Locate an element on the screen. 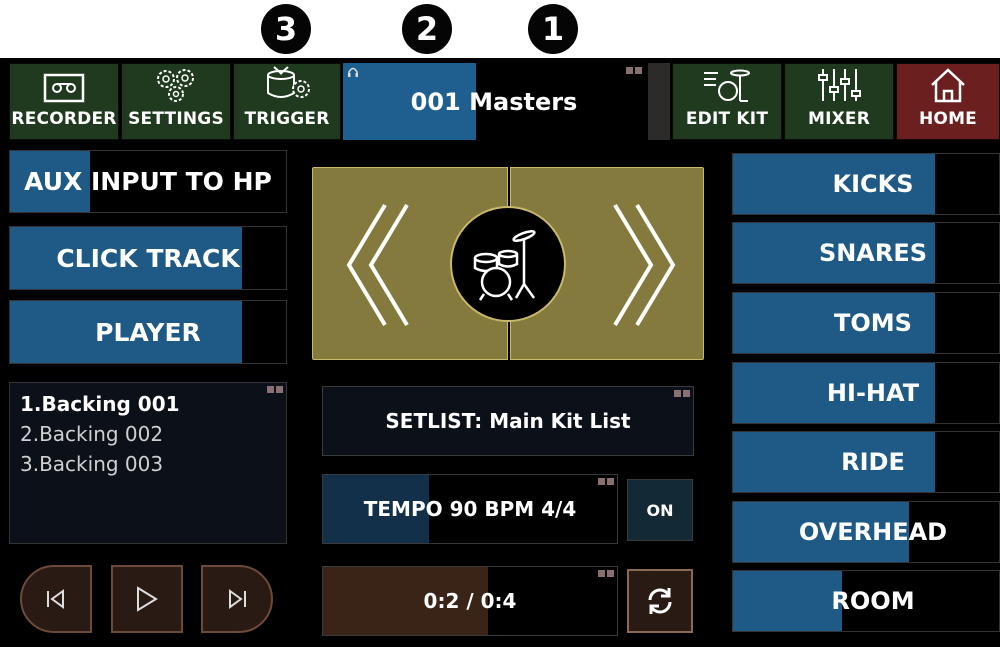 The width and height of the screenshot is (1000, 647). loop-button is located at coordinates (660, 601).